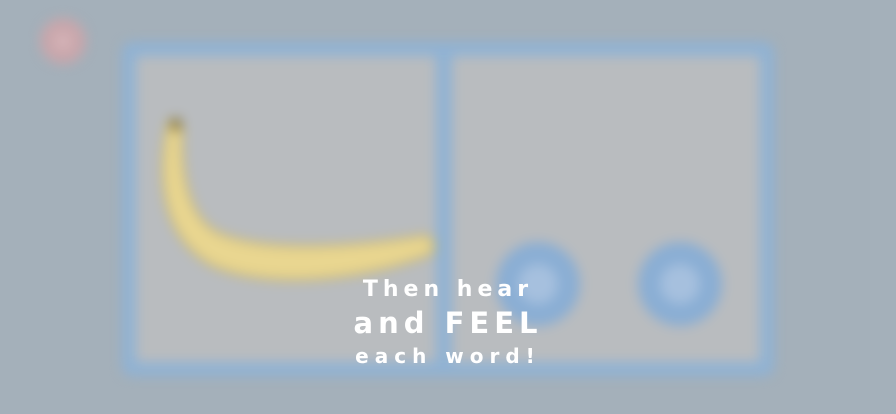 Image resolution: width=896 pixels, height=414 pixels. I want to click on close-button: ×, so click(63, 41).